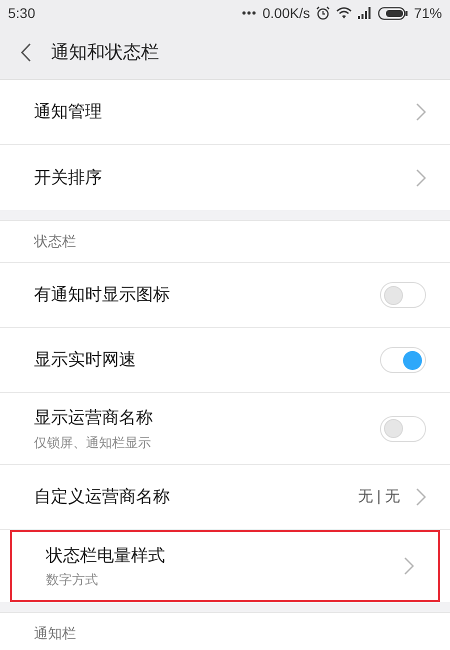  I want to click on battery-icon, so click(393, 13).